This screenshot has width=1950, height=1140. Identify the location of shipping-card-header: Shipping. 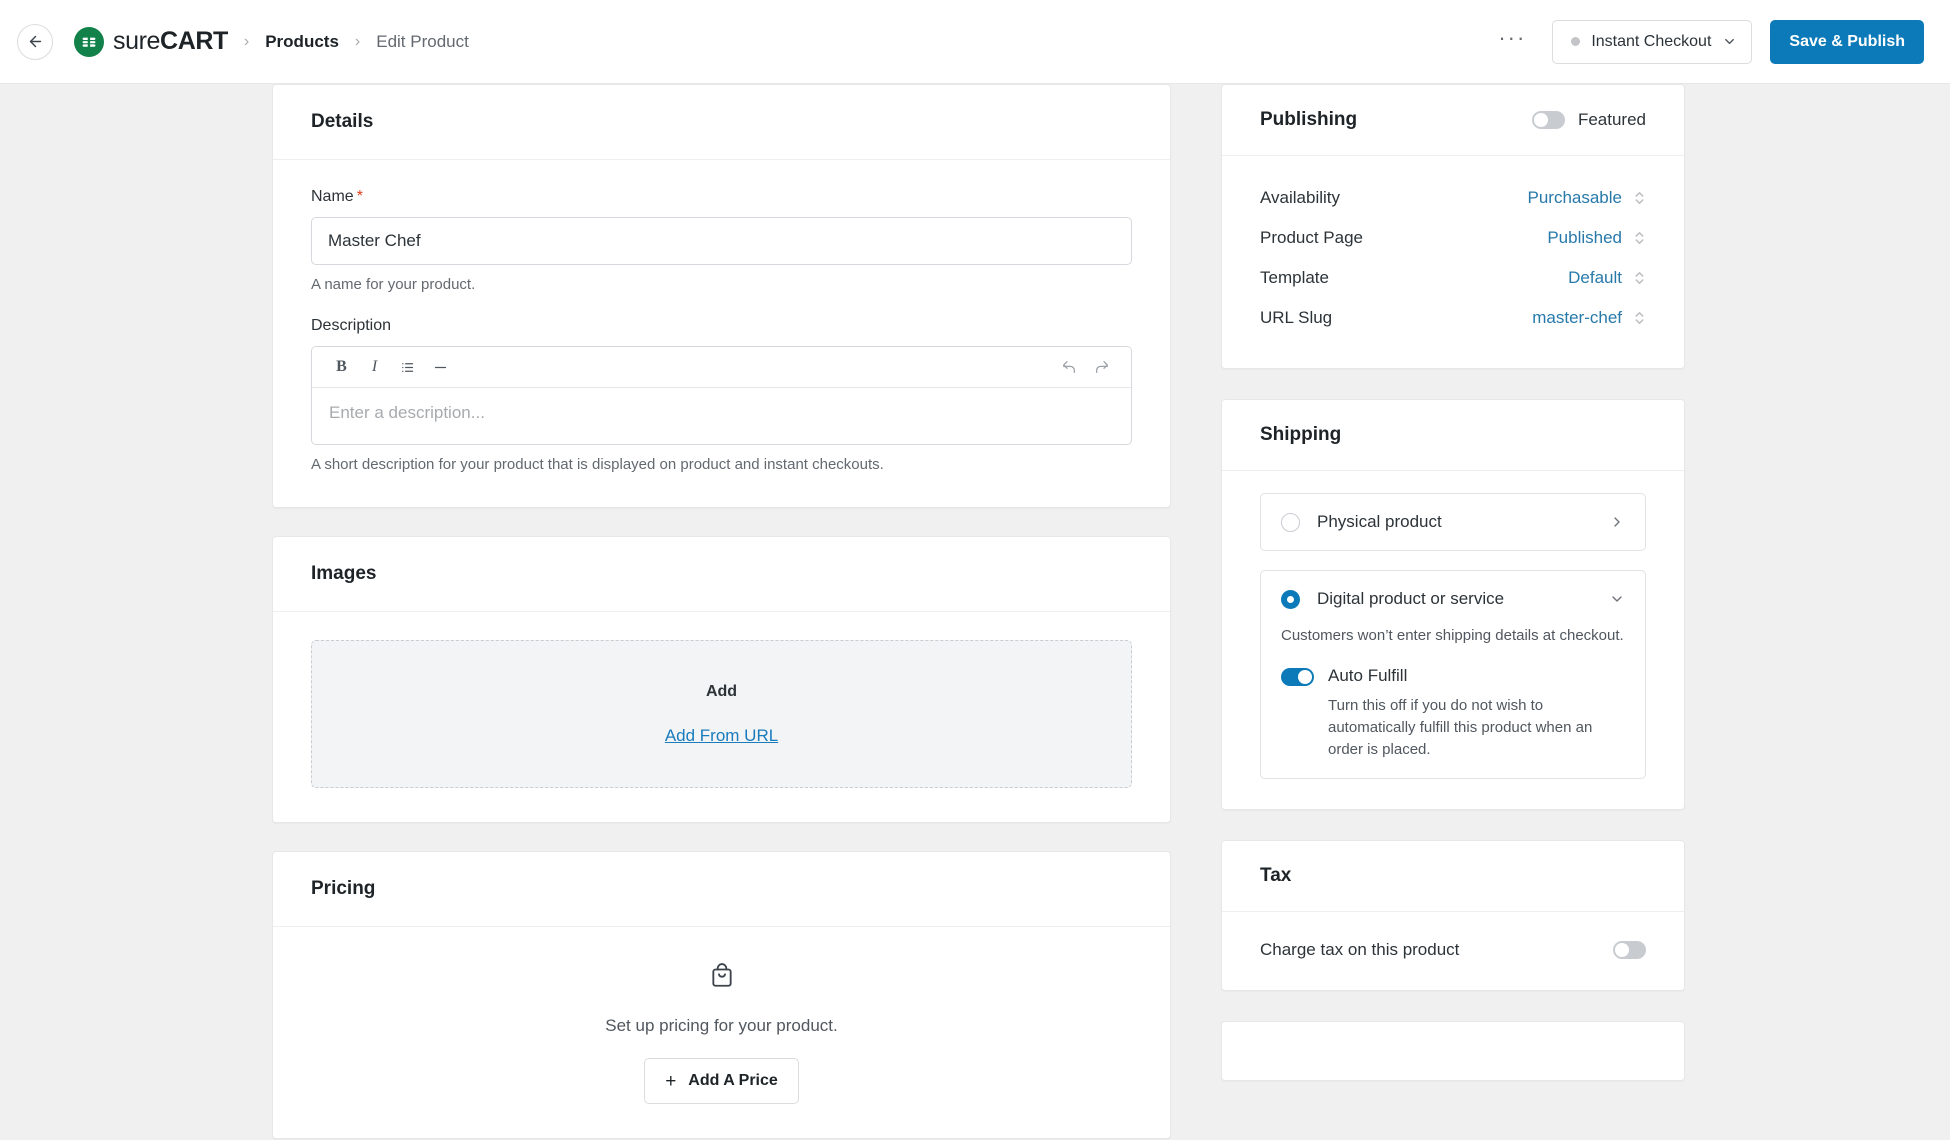
(1453, 435).